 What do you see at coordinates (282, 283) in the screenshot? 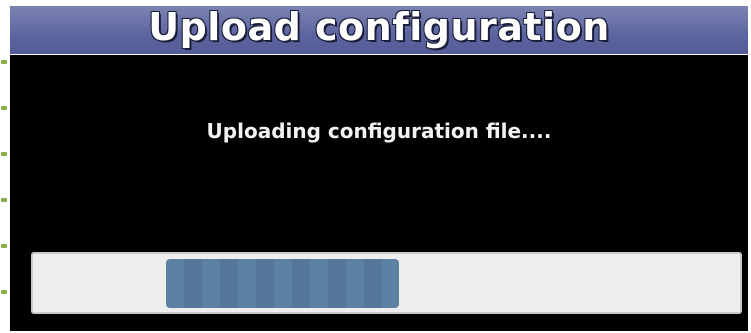
I see `progress-fill` at bounding box center [282, 283].